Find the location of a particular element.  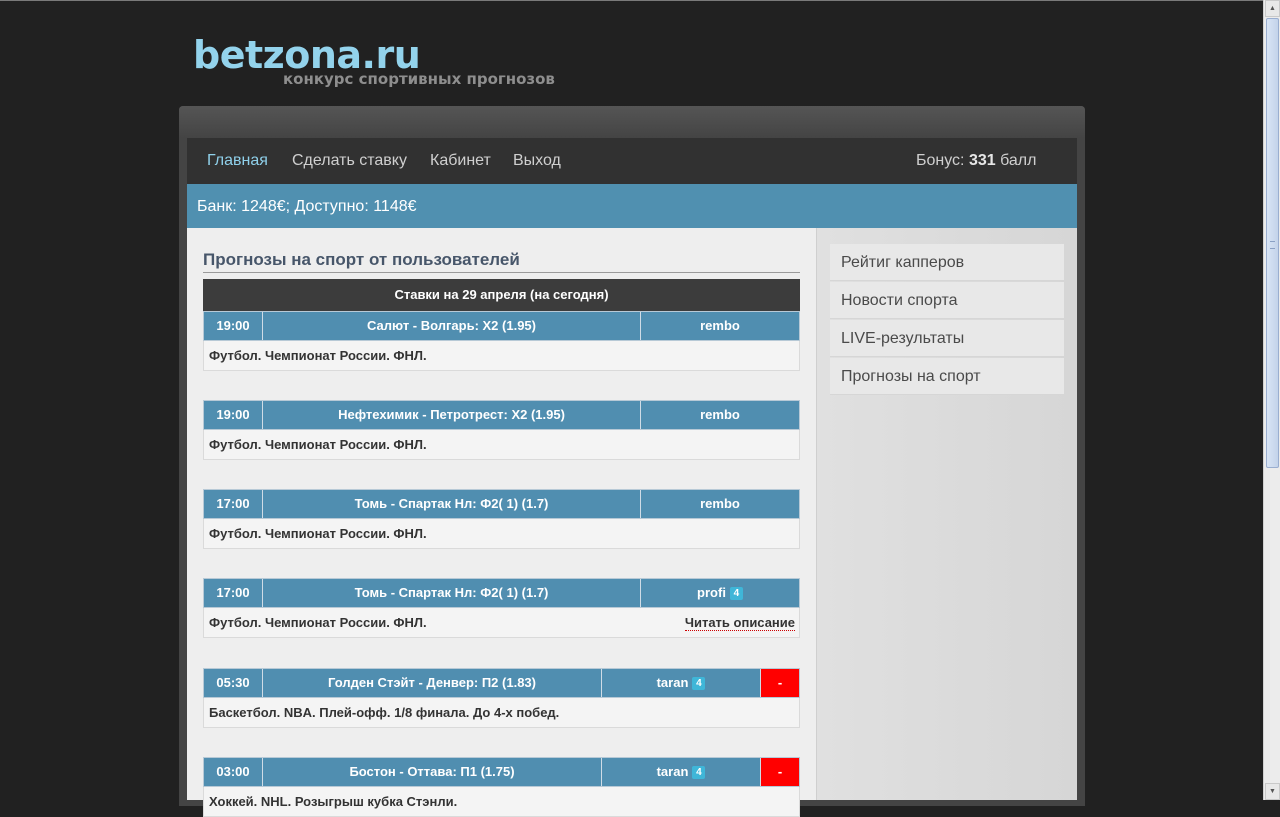

vertical-scrollbar: ▲ ▼ is located at coordinates (1271, 400).